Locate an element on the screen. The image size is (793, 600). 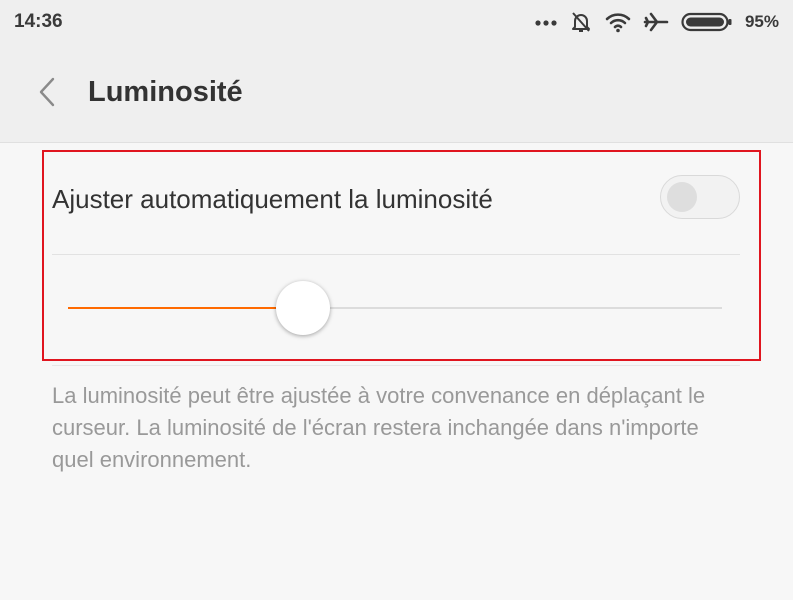
status-bar: 14:36 95% is located at coordinates (396, 22).